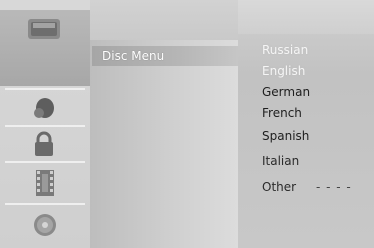 The height and width of the screenshot is (248, 374). I want to click on disc-setup-icon, so click(44, 29).